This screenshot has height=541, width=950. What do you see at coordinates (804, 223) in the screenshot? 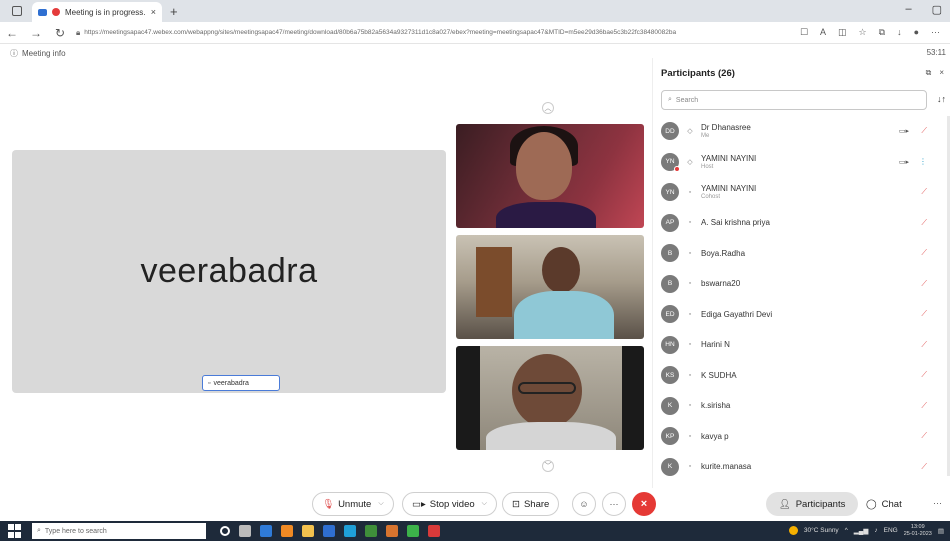
I see `participant-row: AP ▫ A. Sai krishna priya ⟋` at bounding box center [804, 223].